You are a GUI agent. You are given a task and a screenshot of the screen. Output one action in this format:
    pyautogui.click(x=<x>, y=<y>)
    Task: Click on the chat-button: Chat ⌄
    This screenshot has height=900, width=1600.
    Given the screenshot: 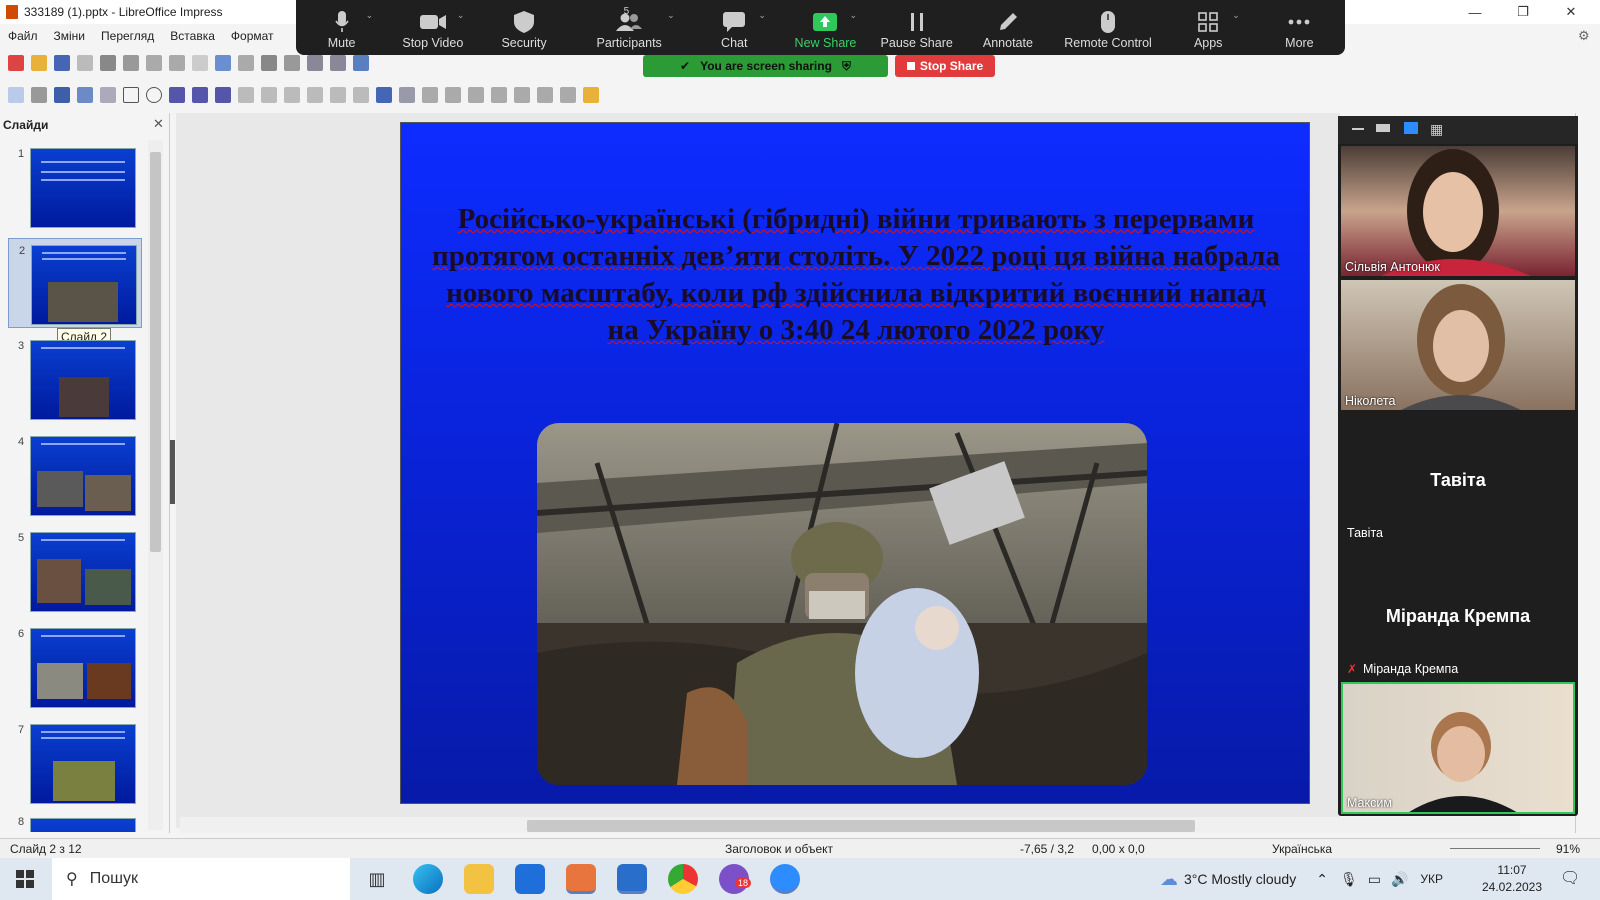 What is the action you would take?
    pyautogui.click(x=734, y=27)
    